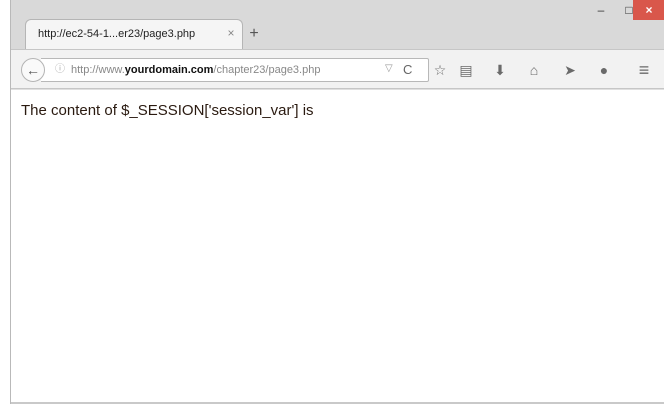 This screenshot has height=405, width=664. Describe the element at coordinates (267, 70) in the screenshot. I see `url-path: /chapter23/page3.php` at that location.